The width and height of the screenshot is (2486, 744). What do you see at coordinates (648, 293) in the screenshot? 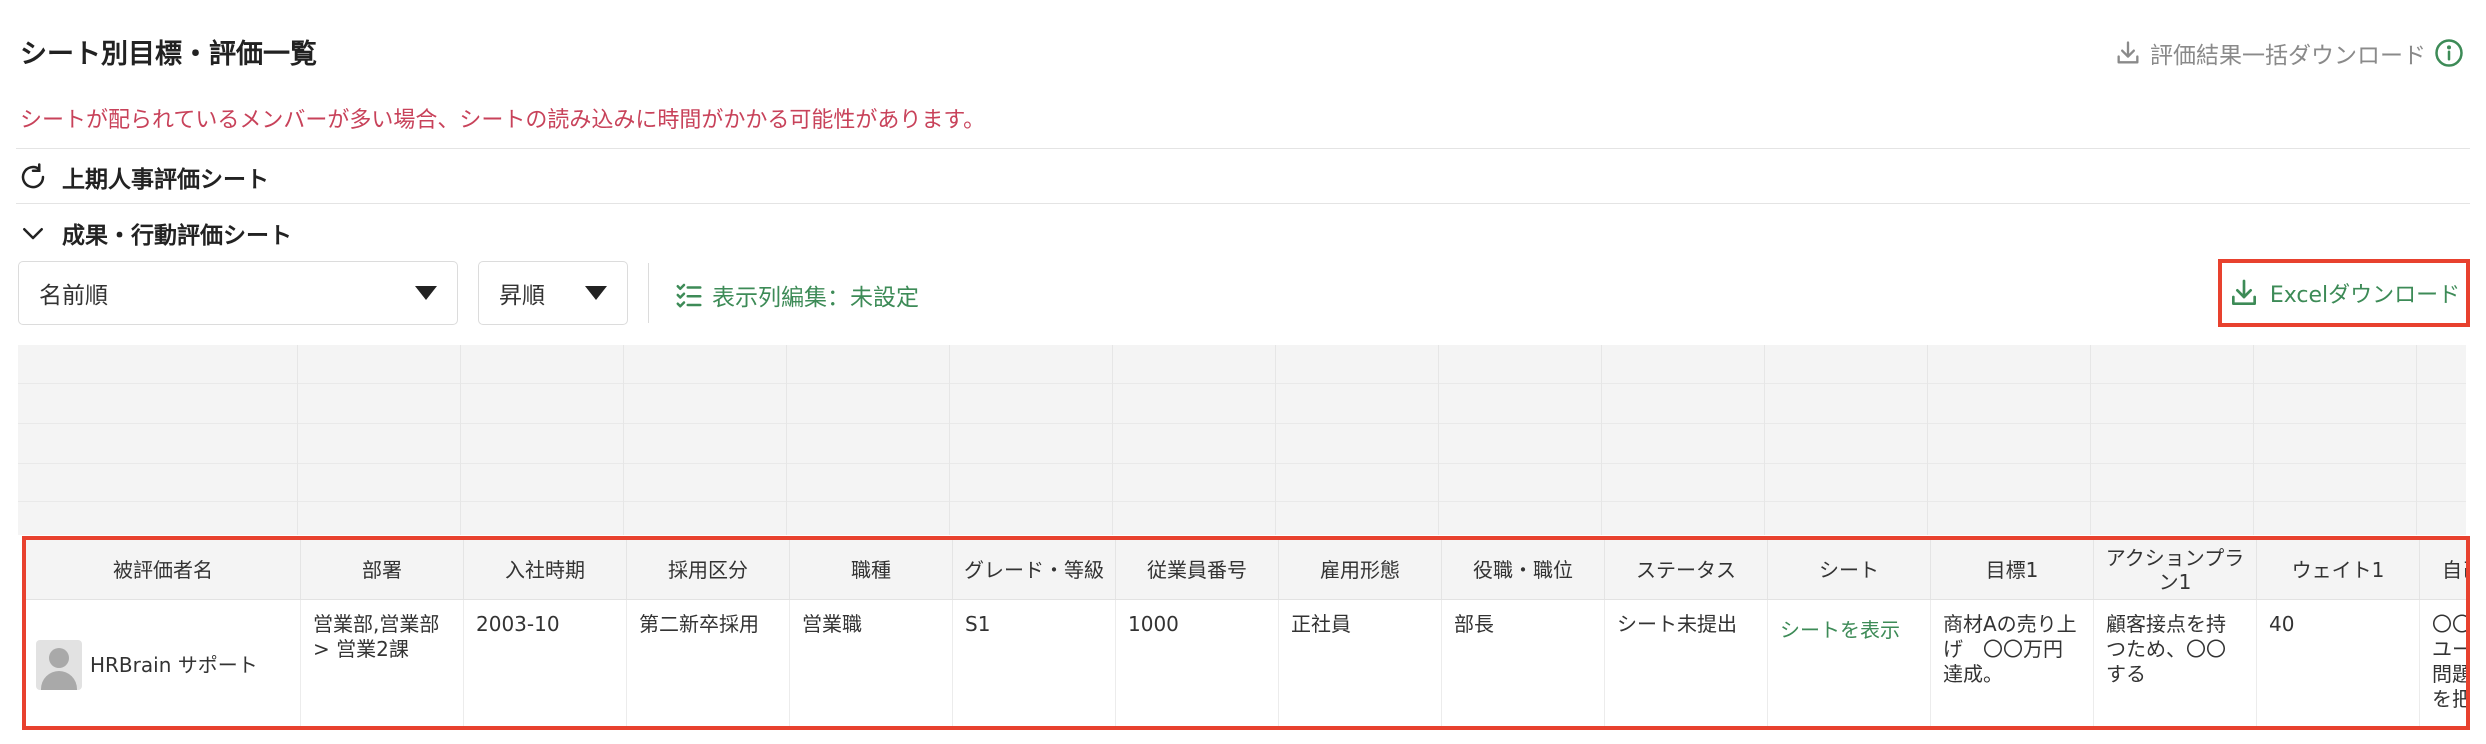
I see `toolbar-separator` at bounding box center [648, 293].